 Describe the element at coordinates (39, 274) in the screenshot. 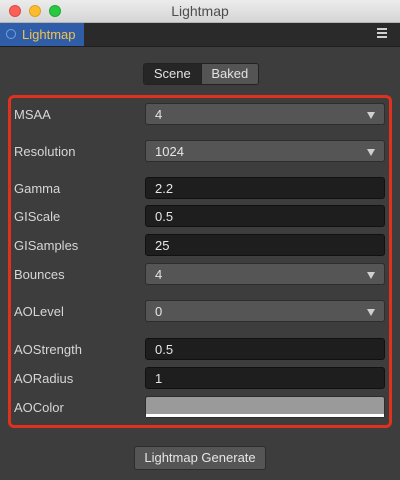

I see `bounces-label: Bounces` at that location.